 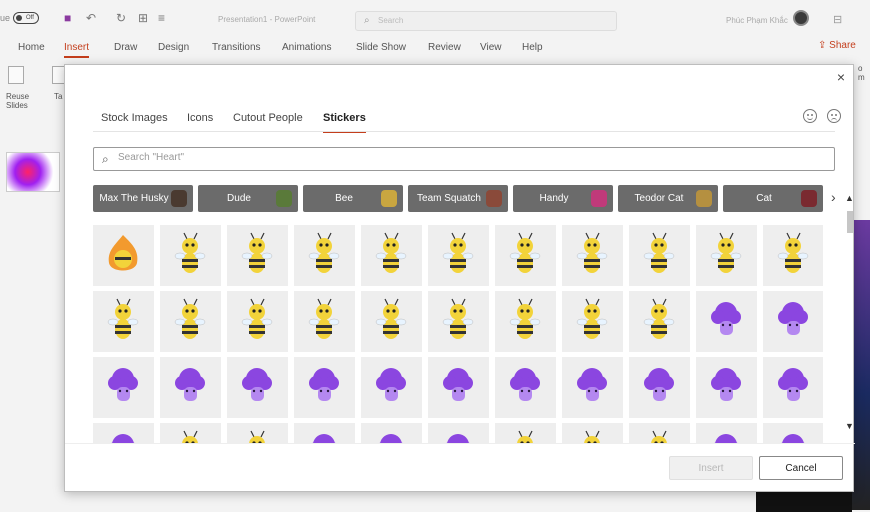 What do you see at coordinates (26, 18) in the screenshot?
I see `autosave-toggle: Off` at bounding box center [26, 18].